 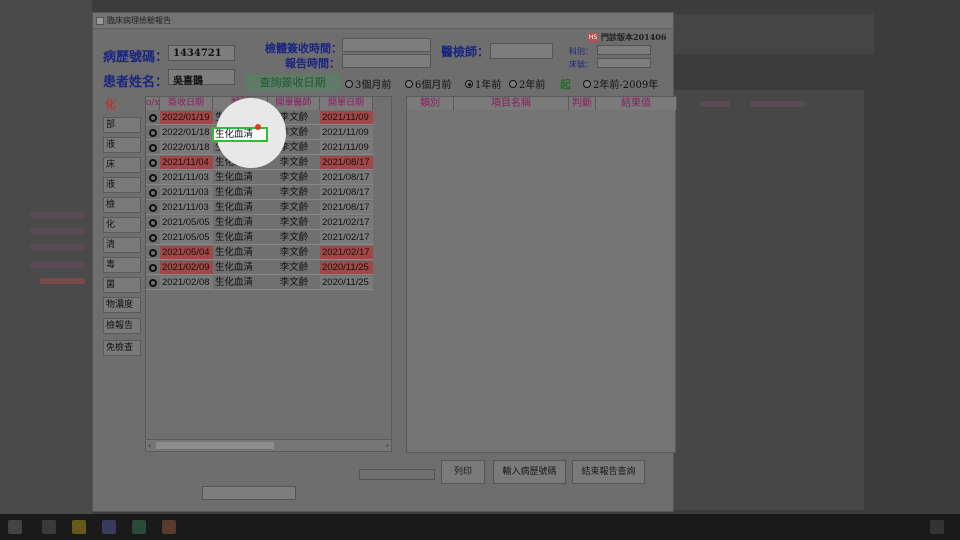 What do you see at coordinates (15, 527) in the screenshot?
I see `start-icon` at bounding box center [15, 527].